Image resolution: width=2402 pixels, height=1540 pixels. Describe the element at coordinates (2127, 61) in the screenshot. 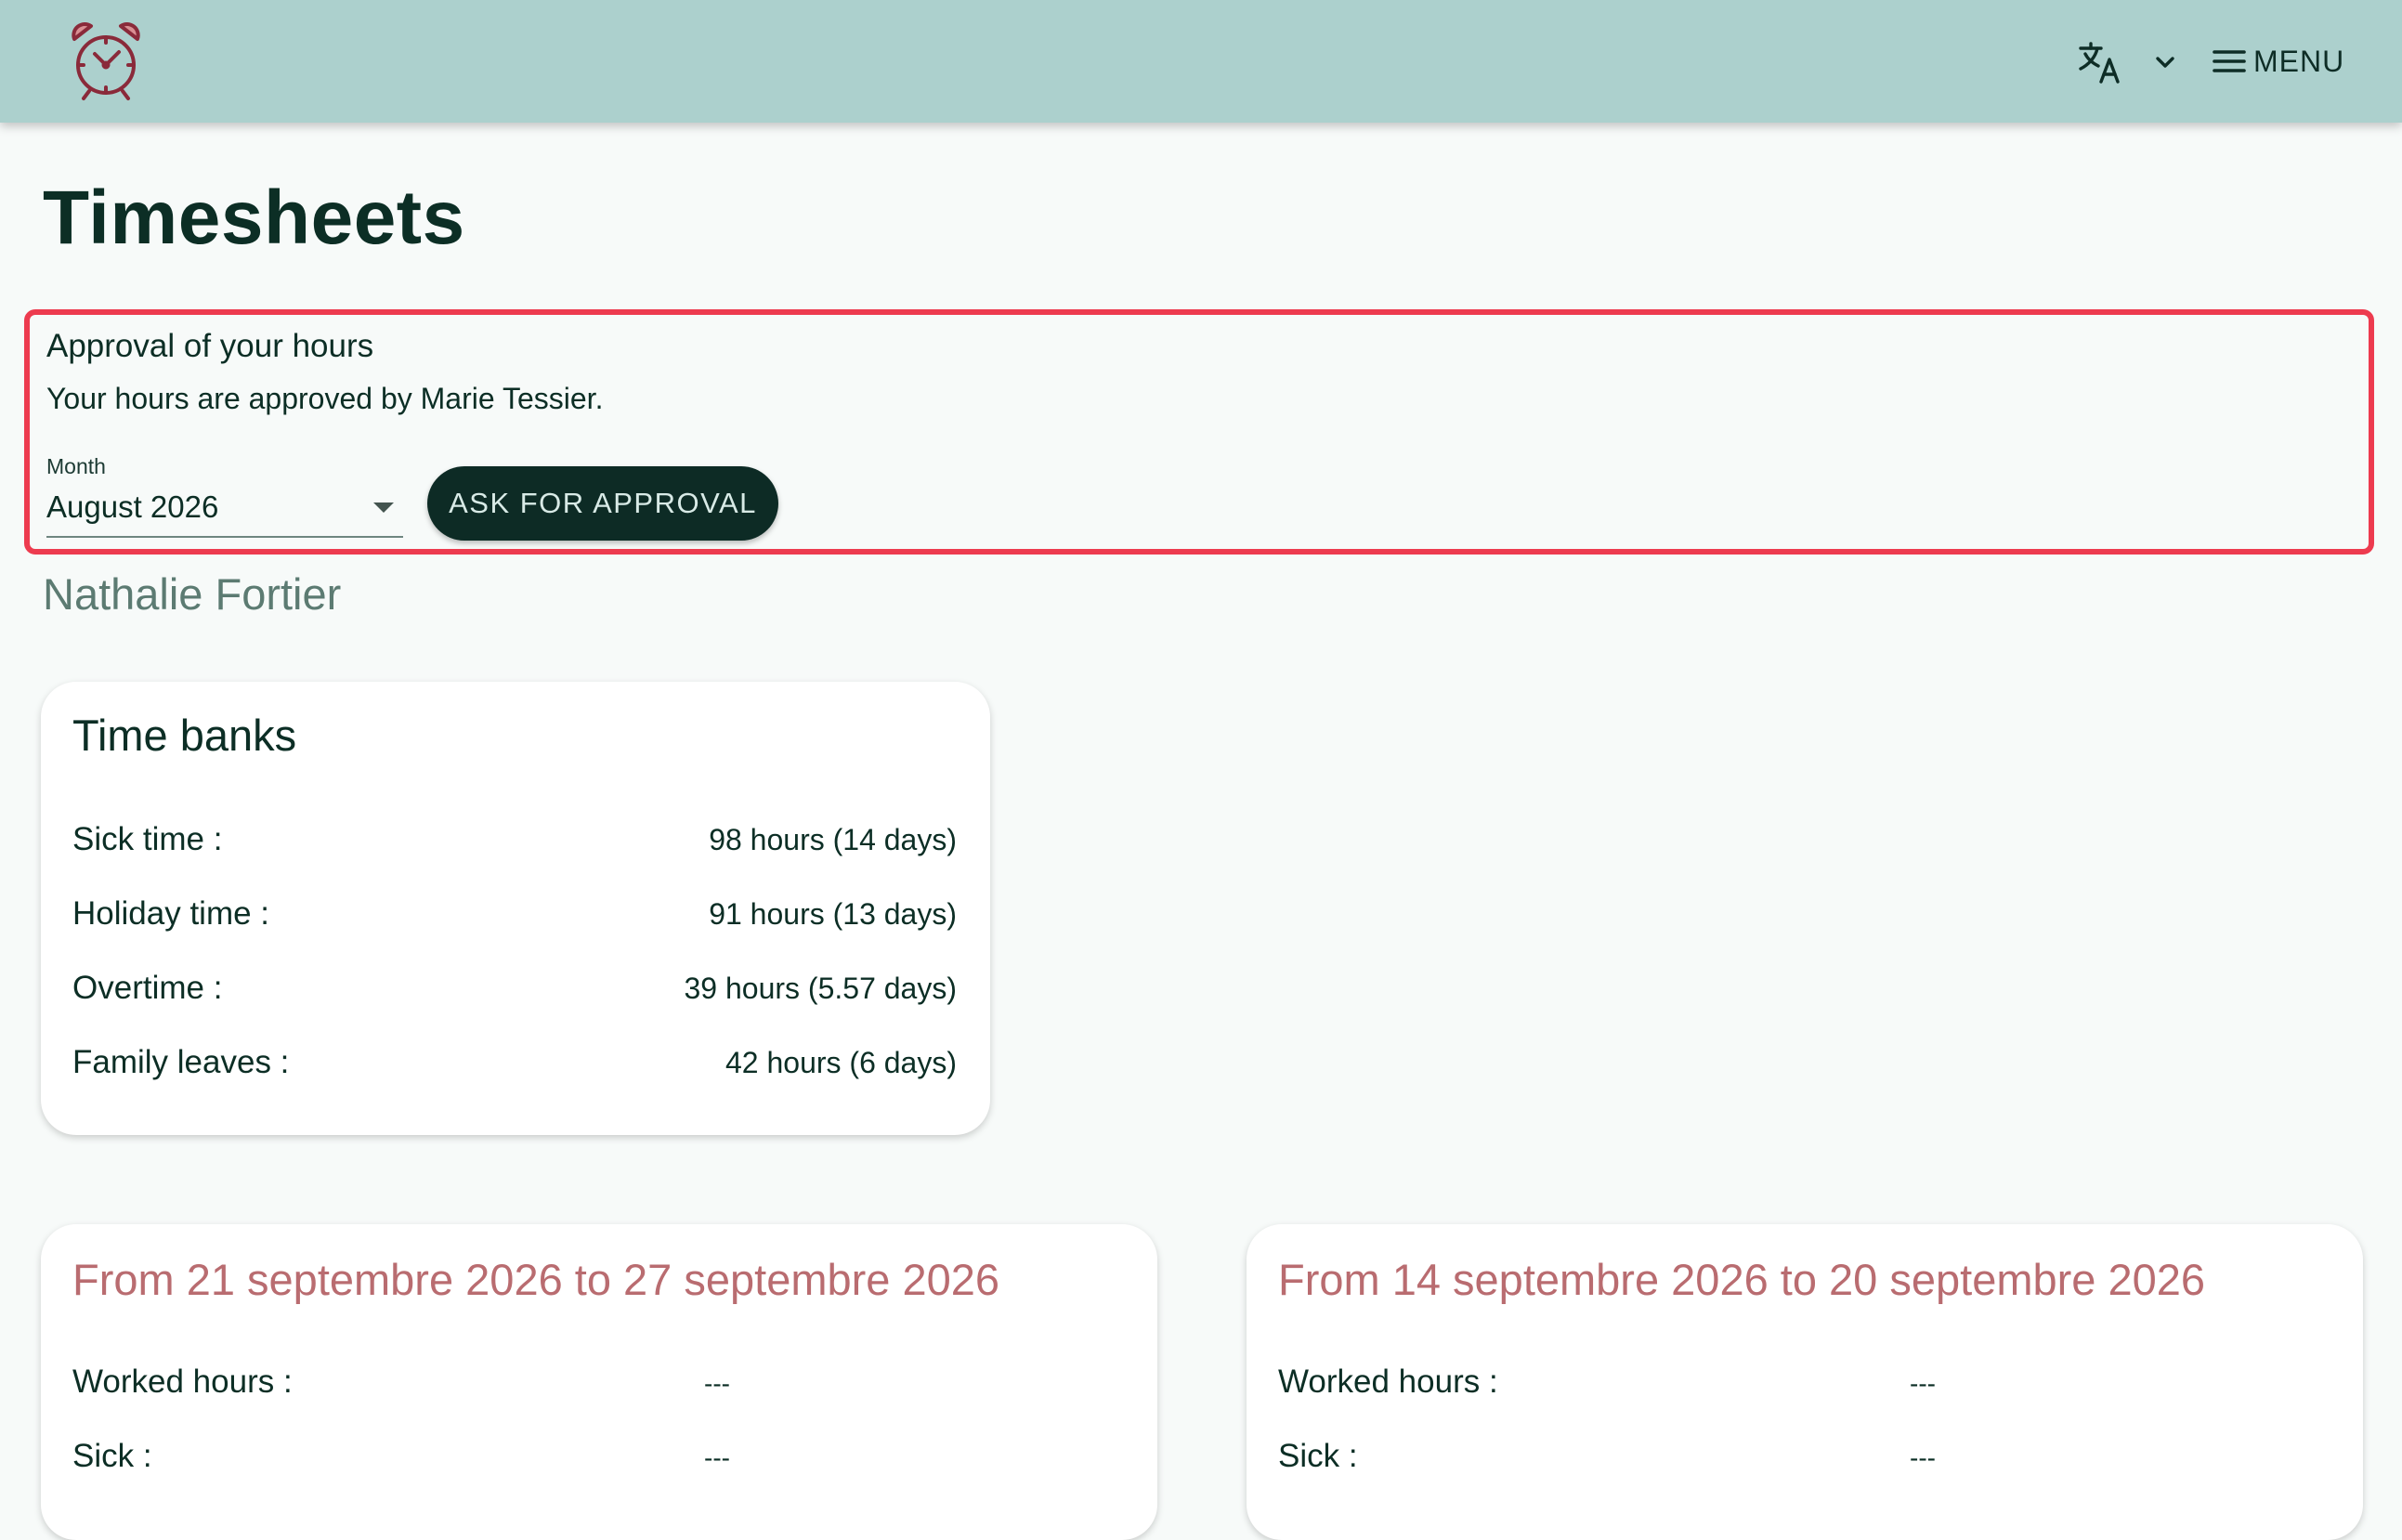

I see `language-selector` at that location.